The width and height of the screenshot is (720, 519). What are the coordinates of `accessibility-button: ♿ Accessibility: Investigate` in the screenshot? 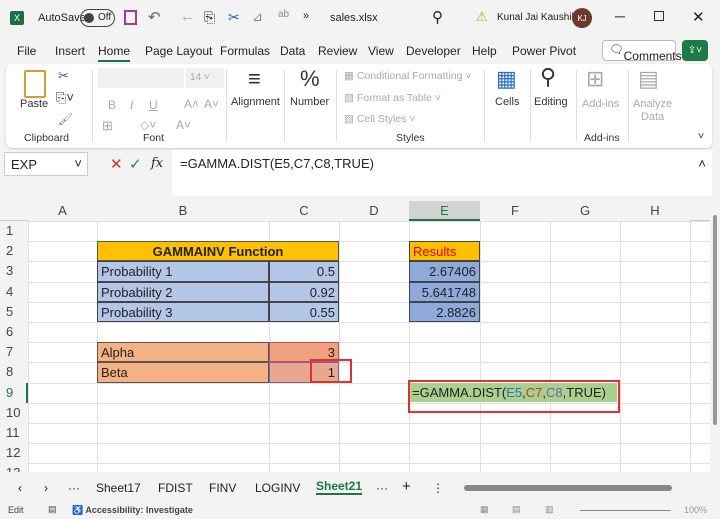 It's located at (132, 510).